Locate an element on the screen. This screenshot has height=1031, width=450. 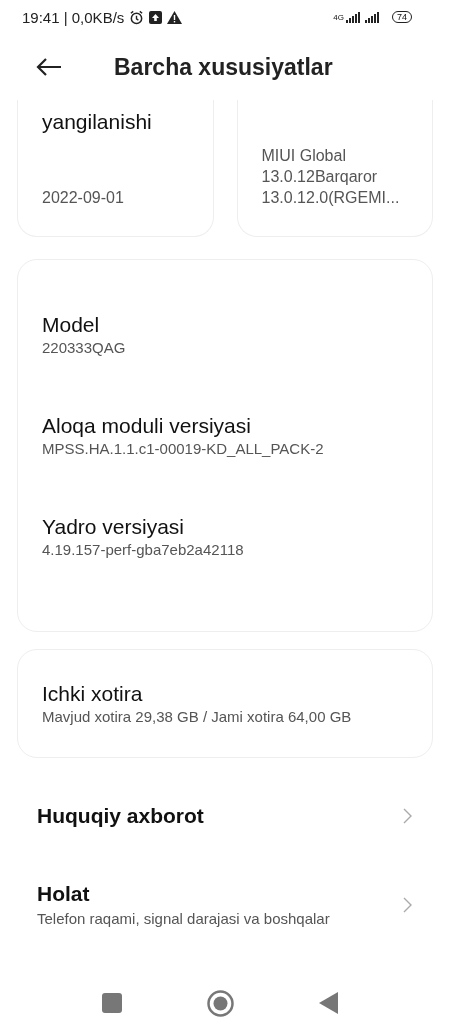
item-value: 4.19.157-perf-gba7eb2a42118 is located at coordinates (143, 550).